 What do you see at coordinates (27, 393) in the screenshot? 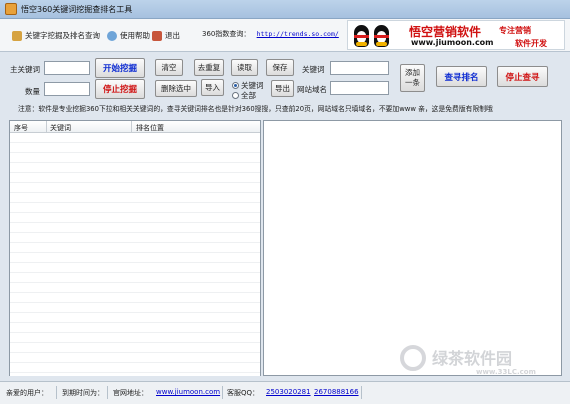
I see `status-user-label: 亲爱的用户：` at bounding box center [27, 393].